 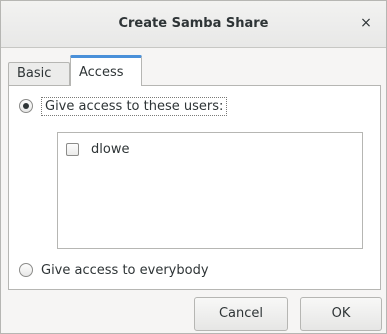 I want to click on ok-button: OK, so click(x=341, y=314).